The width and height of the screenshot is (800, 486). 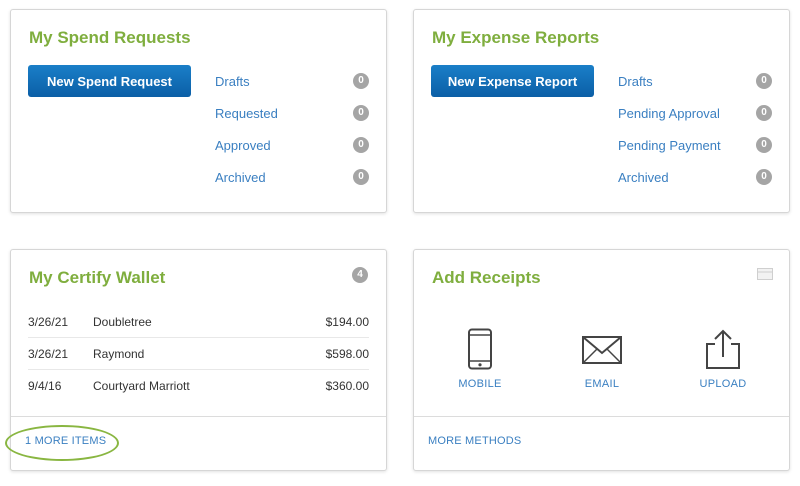 I want to click on wallet-merchant: Doubletree, so click(x=122, y=321).